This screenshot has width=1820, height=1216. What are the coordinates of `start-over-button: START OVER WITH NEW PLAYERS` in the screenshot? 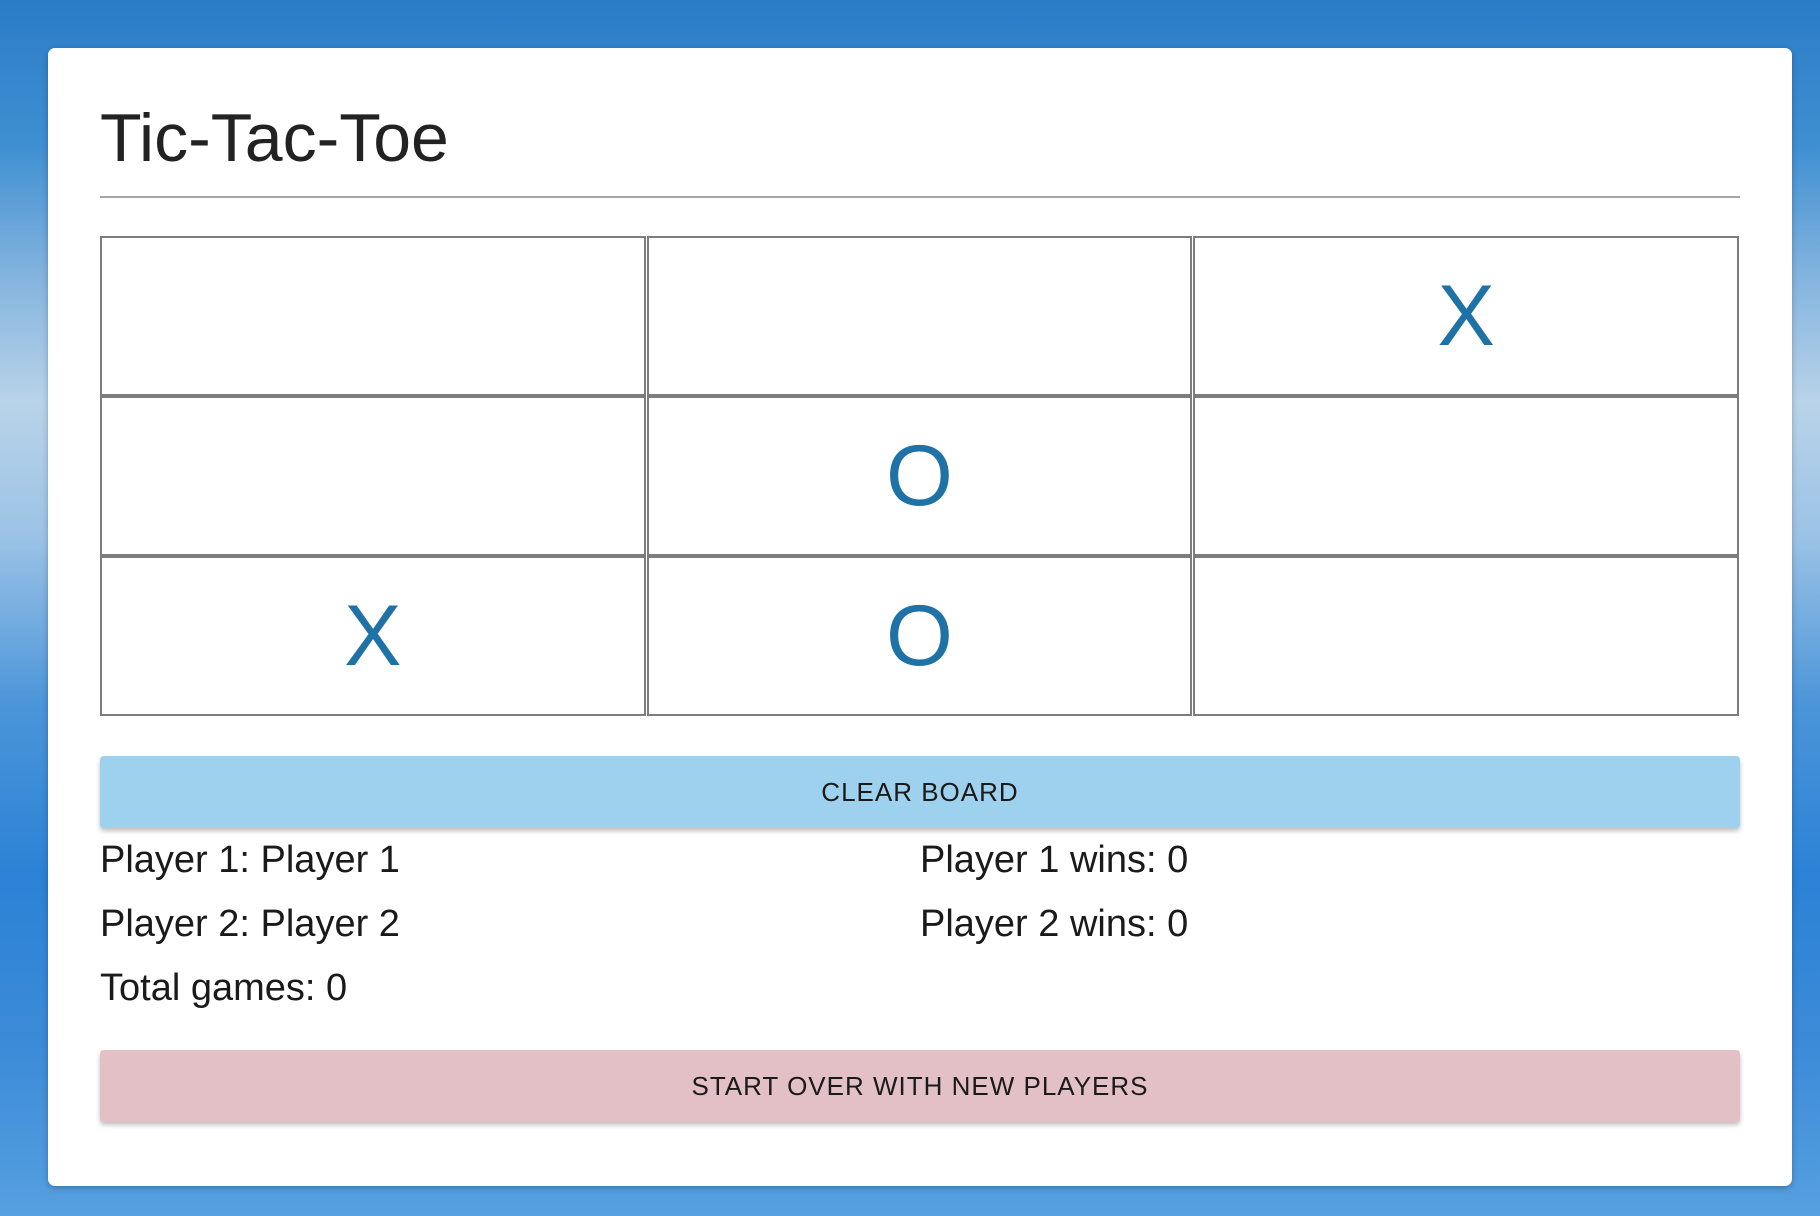 It's located at (920, 1086).